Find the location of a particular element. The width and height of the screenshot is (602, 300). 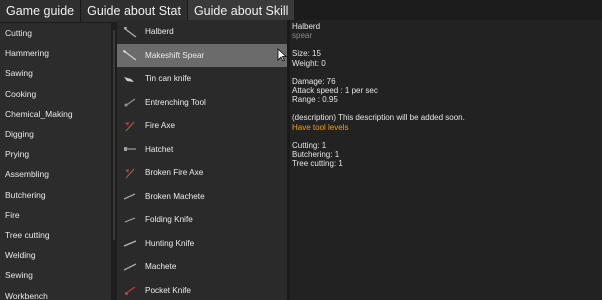

spear-icon is located at coordinates (130, 55).